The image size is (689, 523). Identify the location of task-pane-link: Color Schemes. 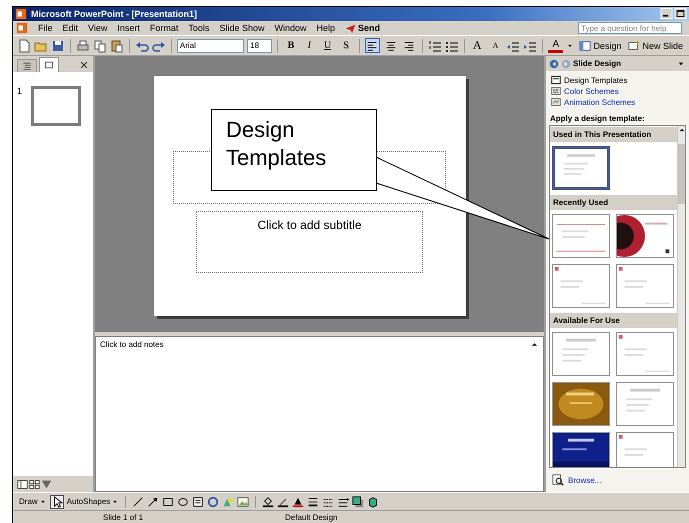
(617, 91).